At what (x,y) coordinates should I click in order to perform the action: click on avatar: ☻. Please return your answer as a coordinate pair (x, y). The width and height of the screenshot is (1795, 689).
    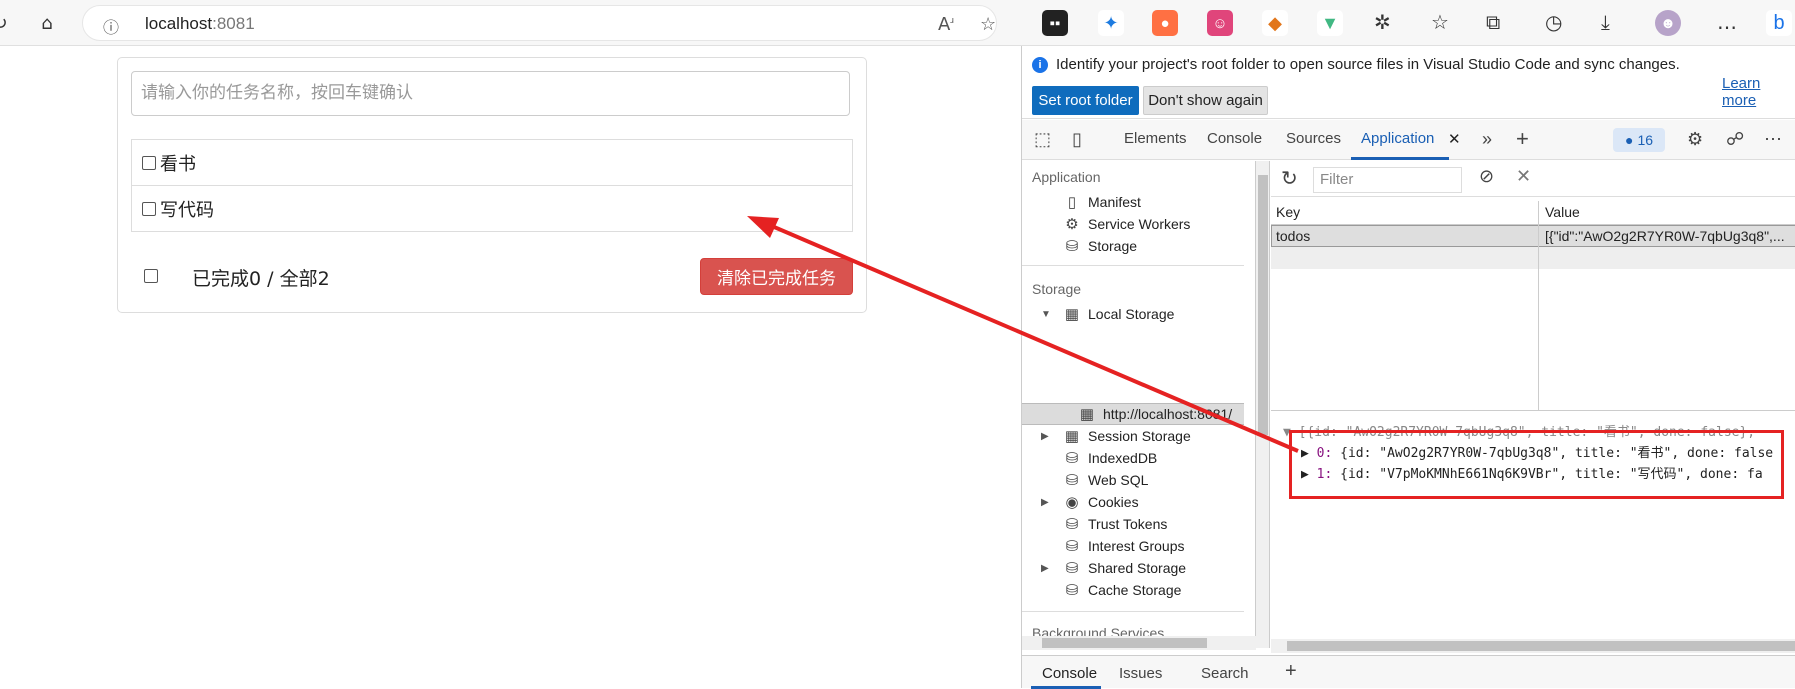
    Looking at the image, I should click on (1668, 23).